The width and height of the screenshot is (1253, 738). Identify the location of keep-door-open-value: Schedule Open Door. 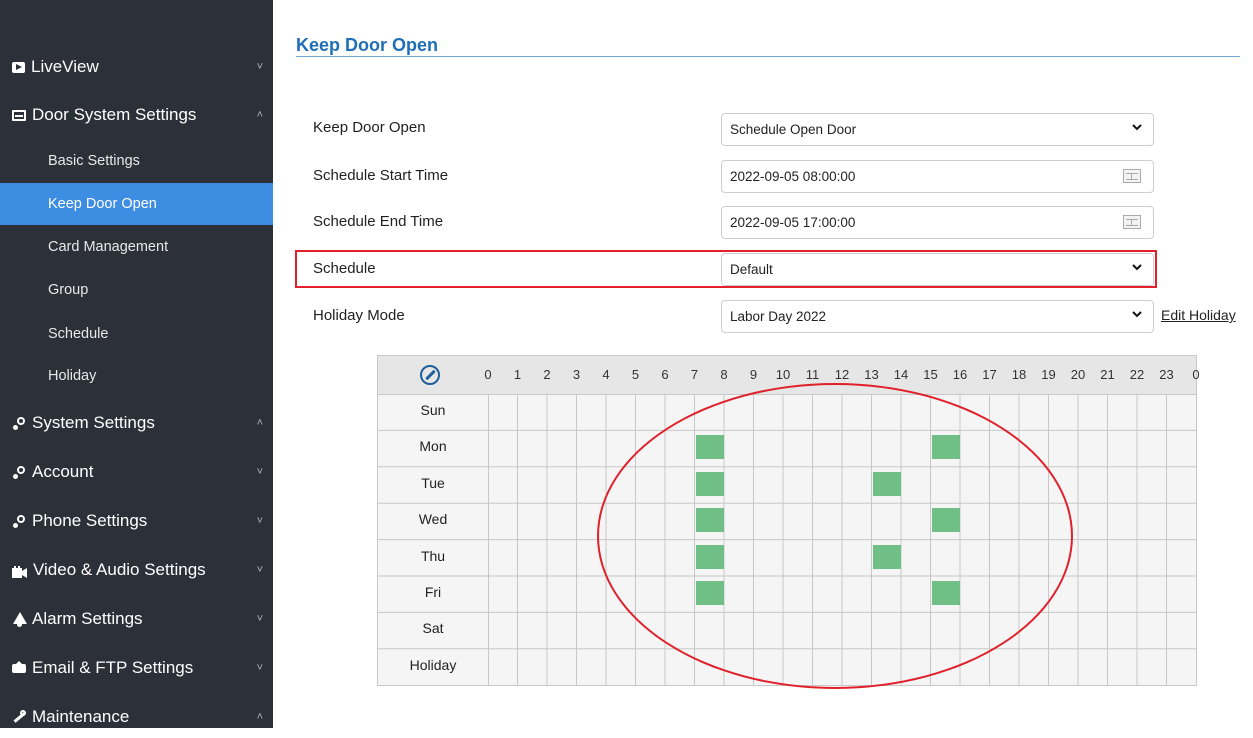
(793, 129).